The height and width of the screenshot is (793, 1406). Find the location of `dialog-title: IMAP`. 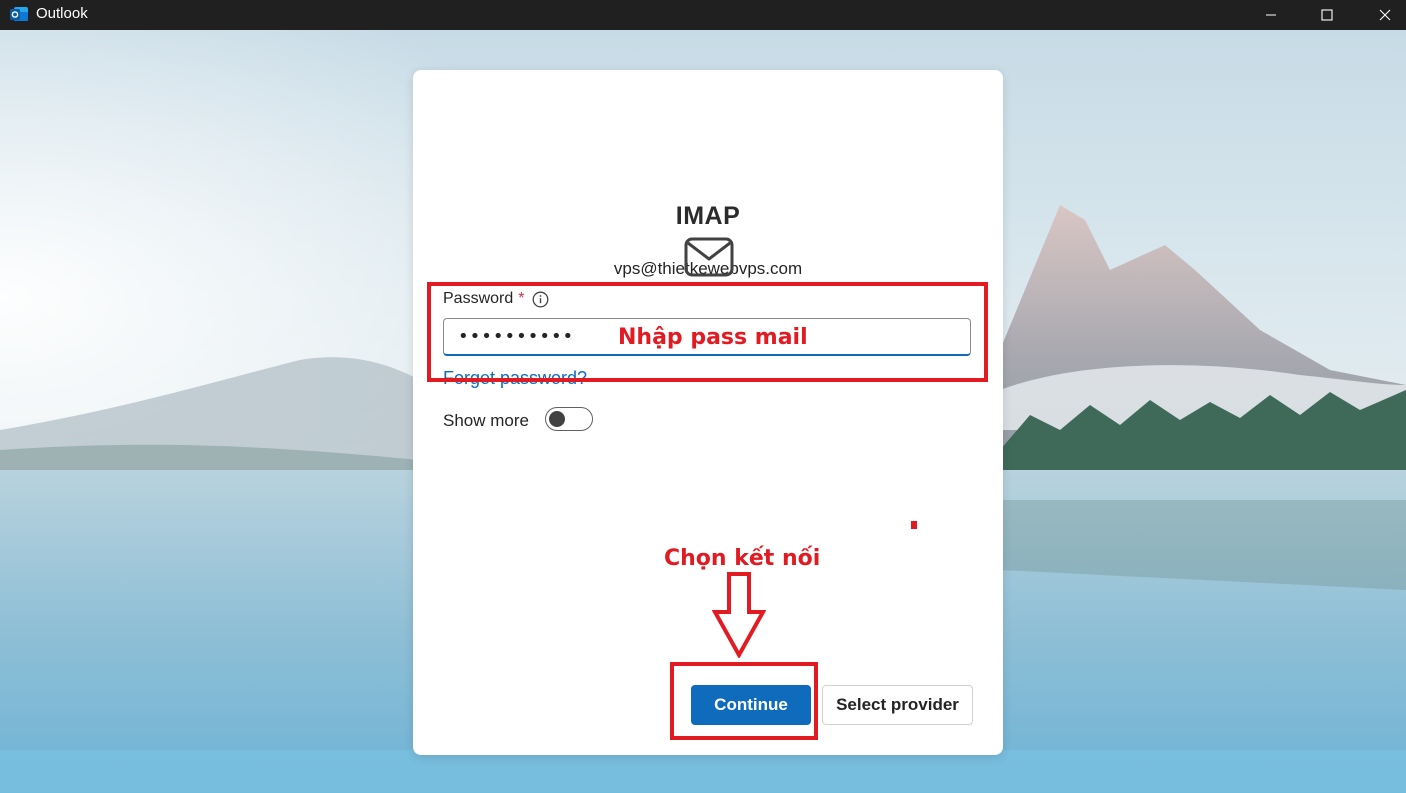

dialog-title: IMAP is located at coordinates (708, 216).